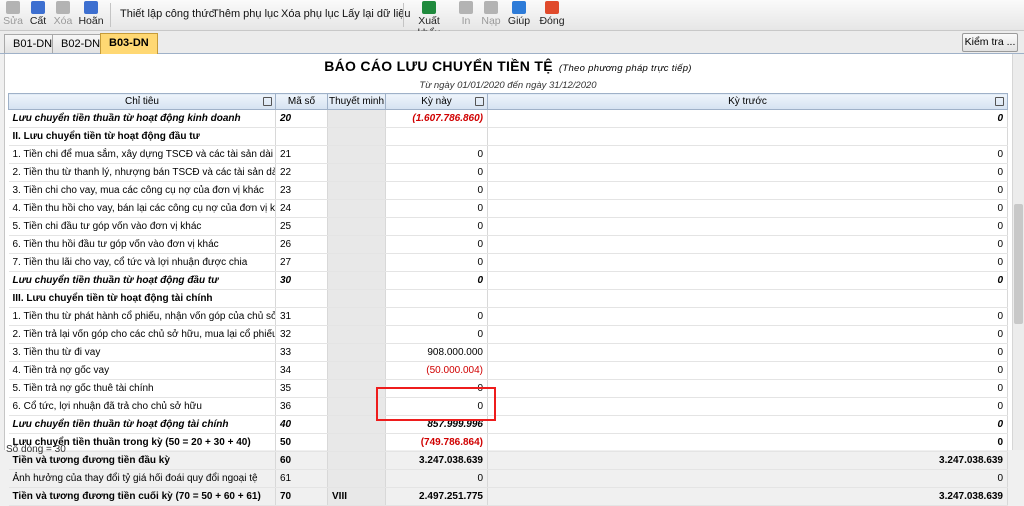  I want to click on pin-icon, so click(479, 101).